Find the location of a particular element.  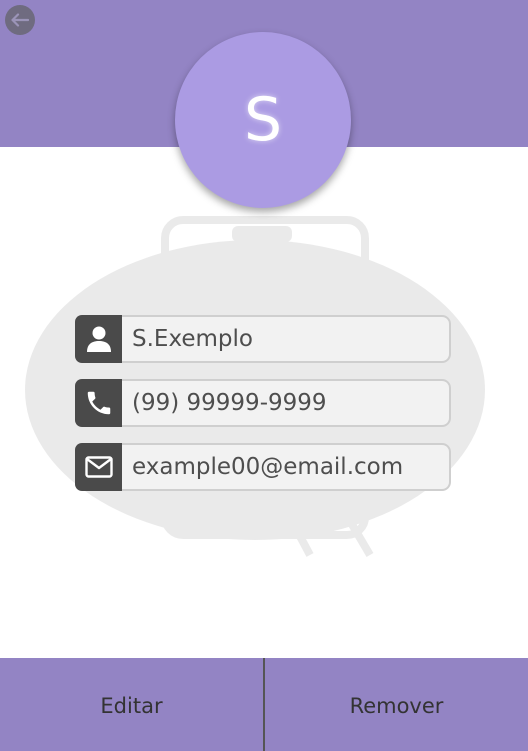

name-field-icon-box is located at coordinates (99, 339).